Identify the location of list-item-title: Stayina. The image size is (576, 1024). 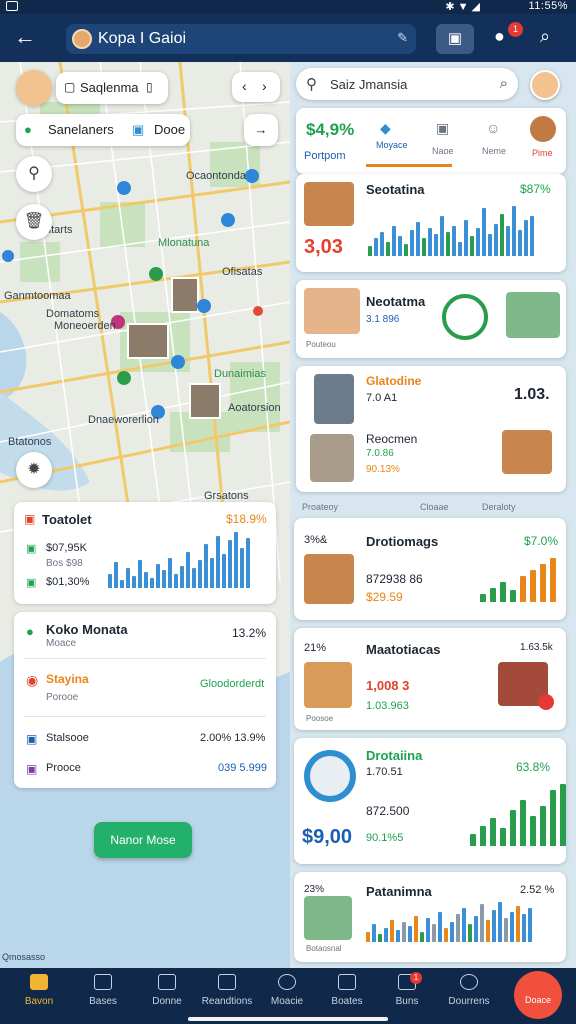
(67, 679).